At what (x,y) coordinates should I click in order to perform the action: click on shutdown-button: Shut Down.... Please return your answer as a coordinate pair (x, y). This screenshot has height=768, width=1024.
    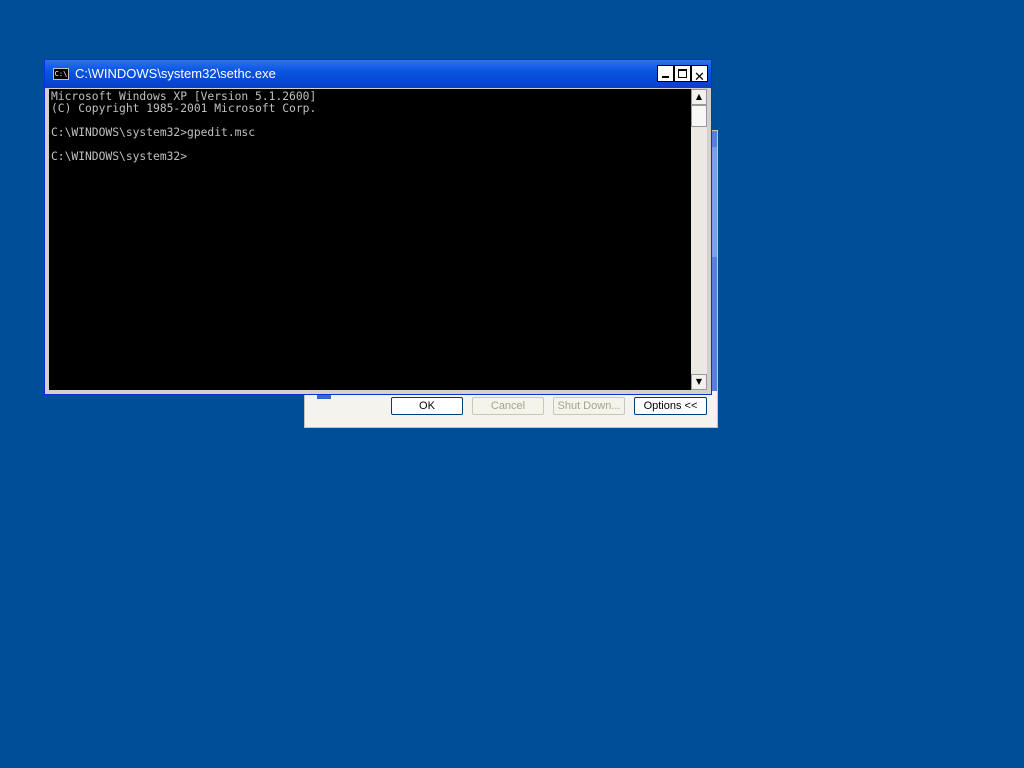
    Looking at the image, I should click on (589, 406).